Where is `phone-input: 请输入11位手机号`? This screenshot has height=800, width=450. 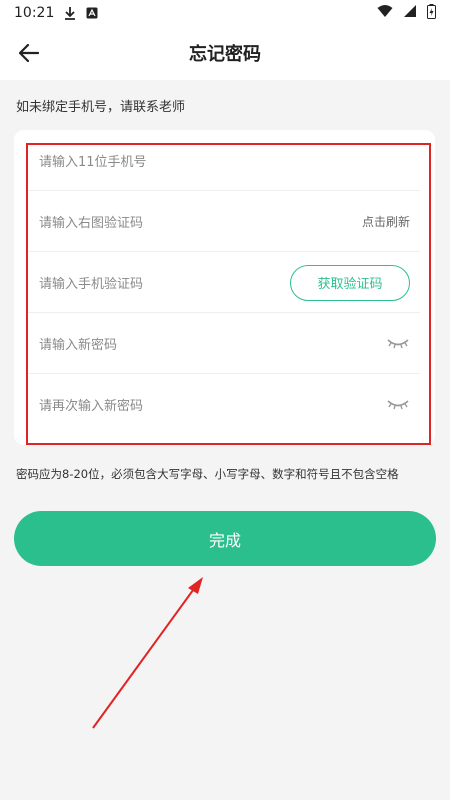 phone-input: 请输入11位手机号 is located at coordinates (224, 160).